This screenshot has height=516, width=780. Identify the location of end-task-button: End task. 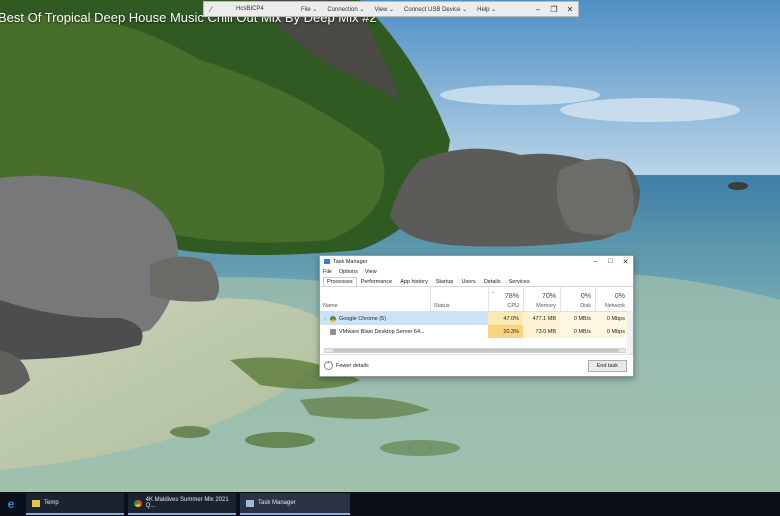
(607, 365).